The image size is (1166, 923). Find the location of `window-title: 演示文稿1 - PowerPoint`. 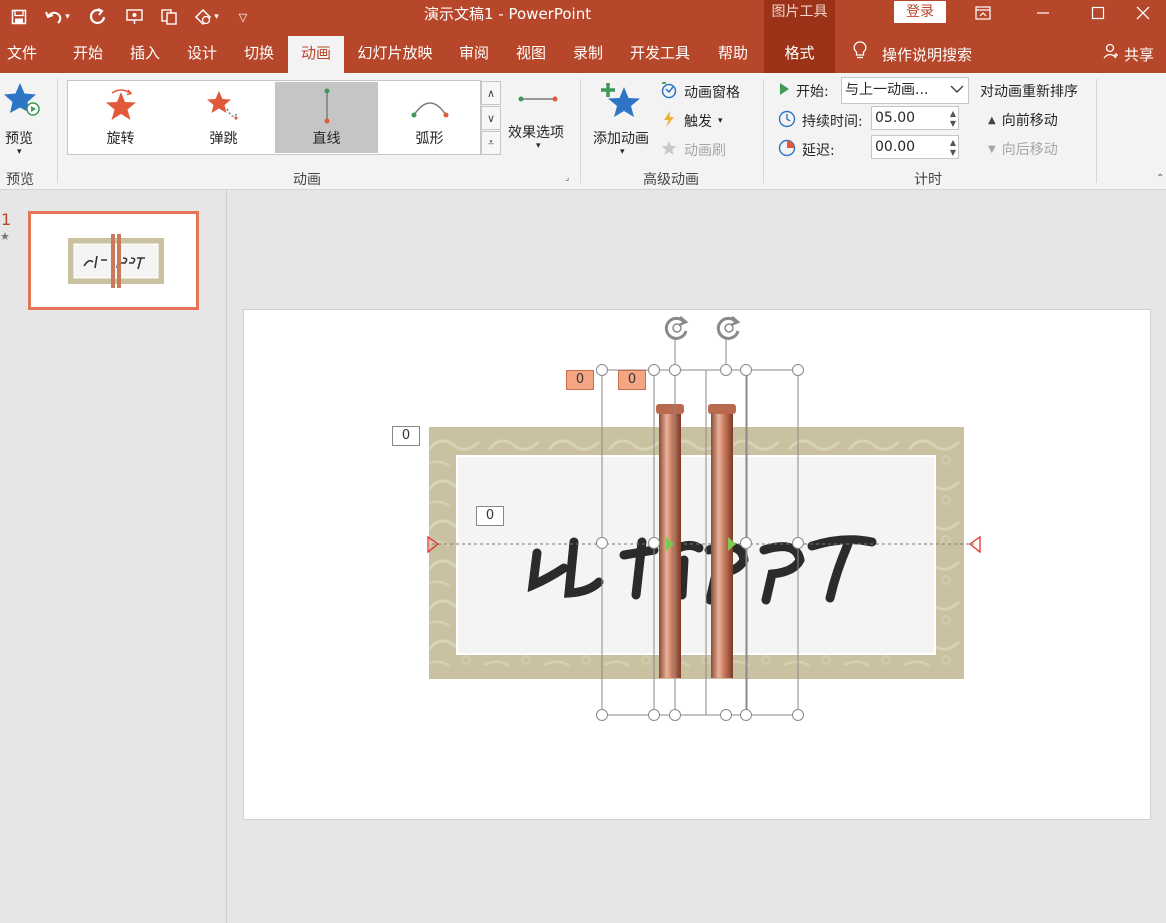

window-title: 演示文稿1 - PowerPoint is located at coordinates (508, 14).